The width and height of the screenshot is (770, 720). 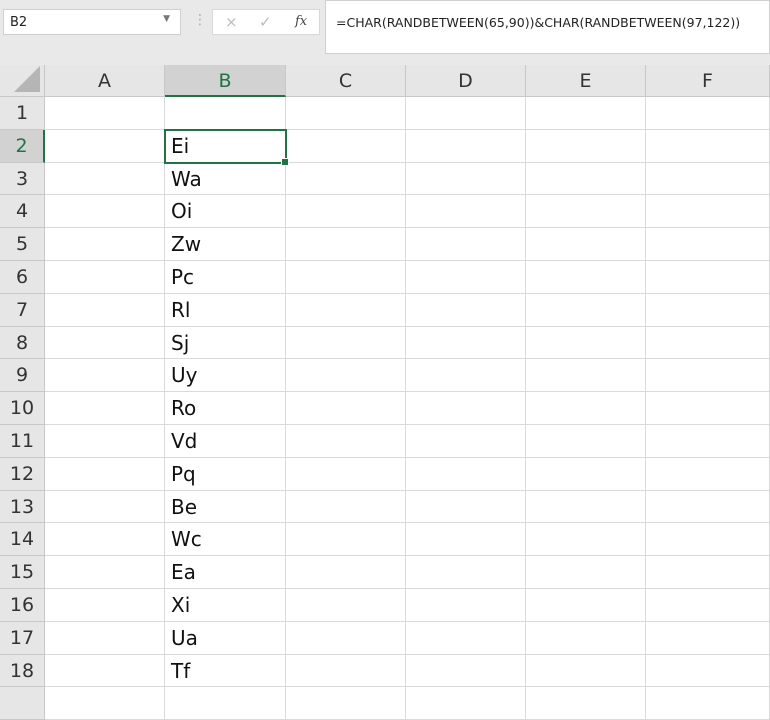 I want to click on cell-b7: Rl, so click(x=225, y=310).